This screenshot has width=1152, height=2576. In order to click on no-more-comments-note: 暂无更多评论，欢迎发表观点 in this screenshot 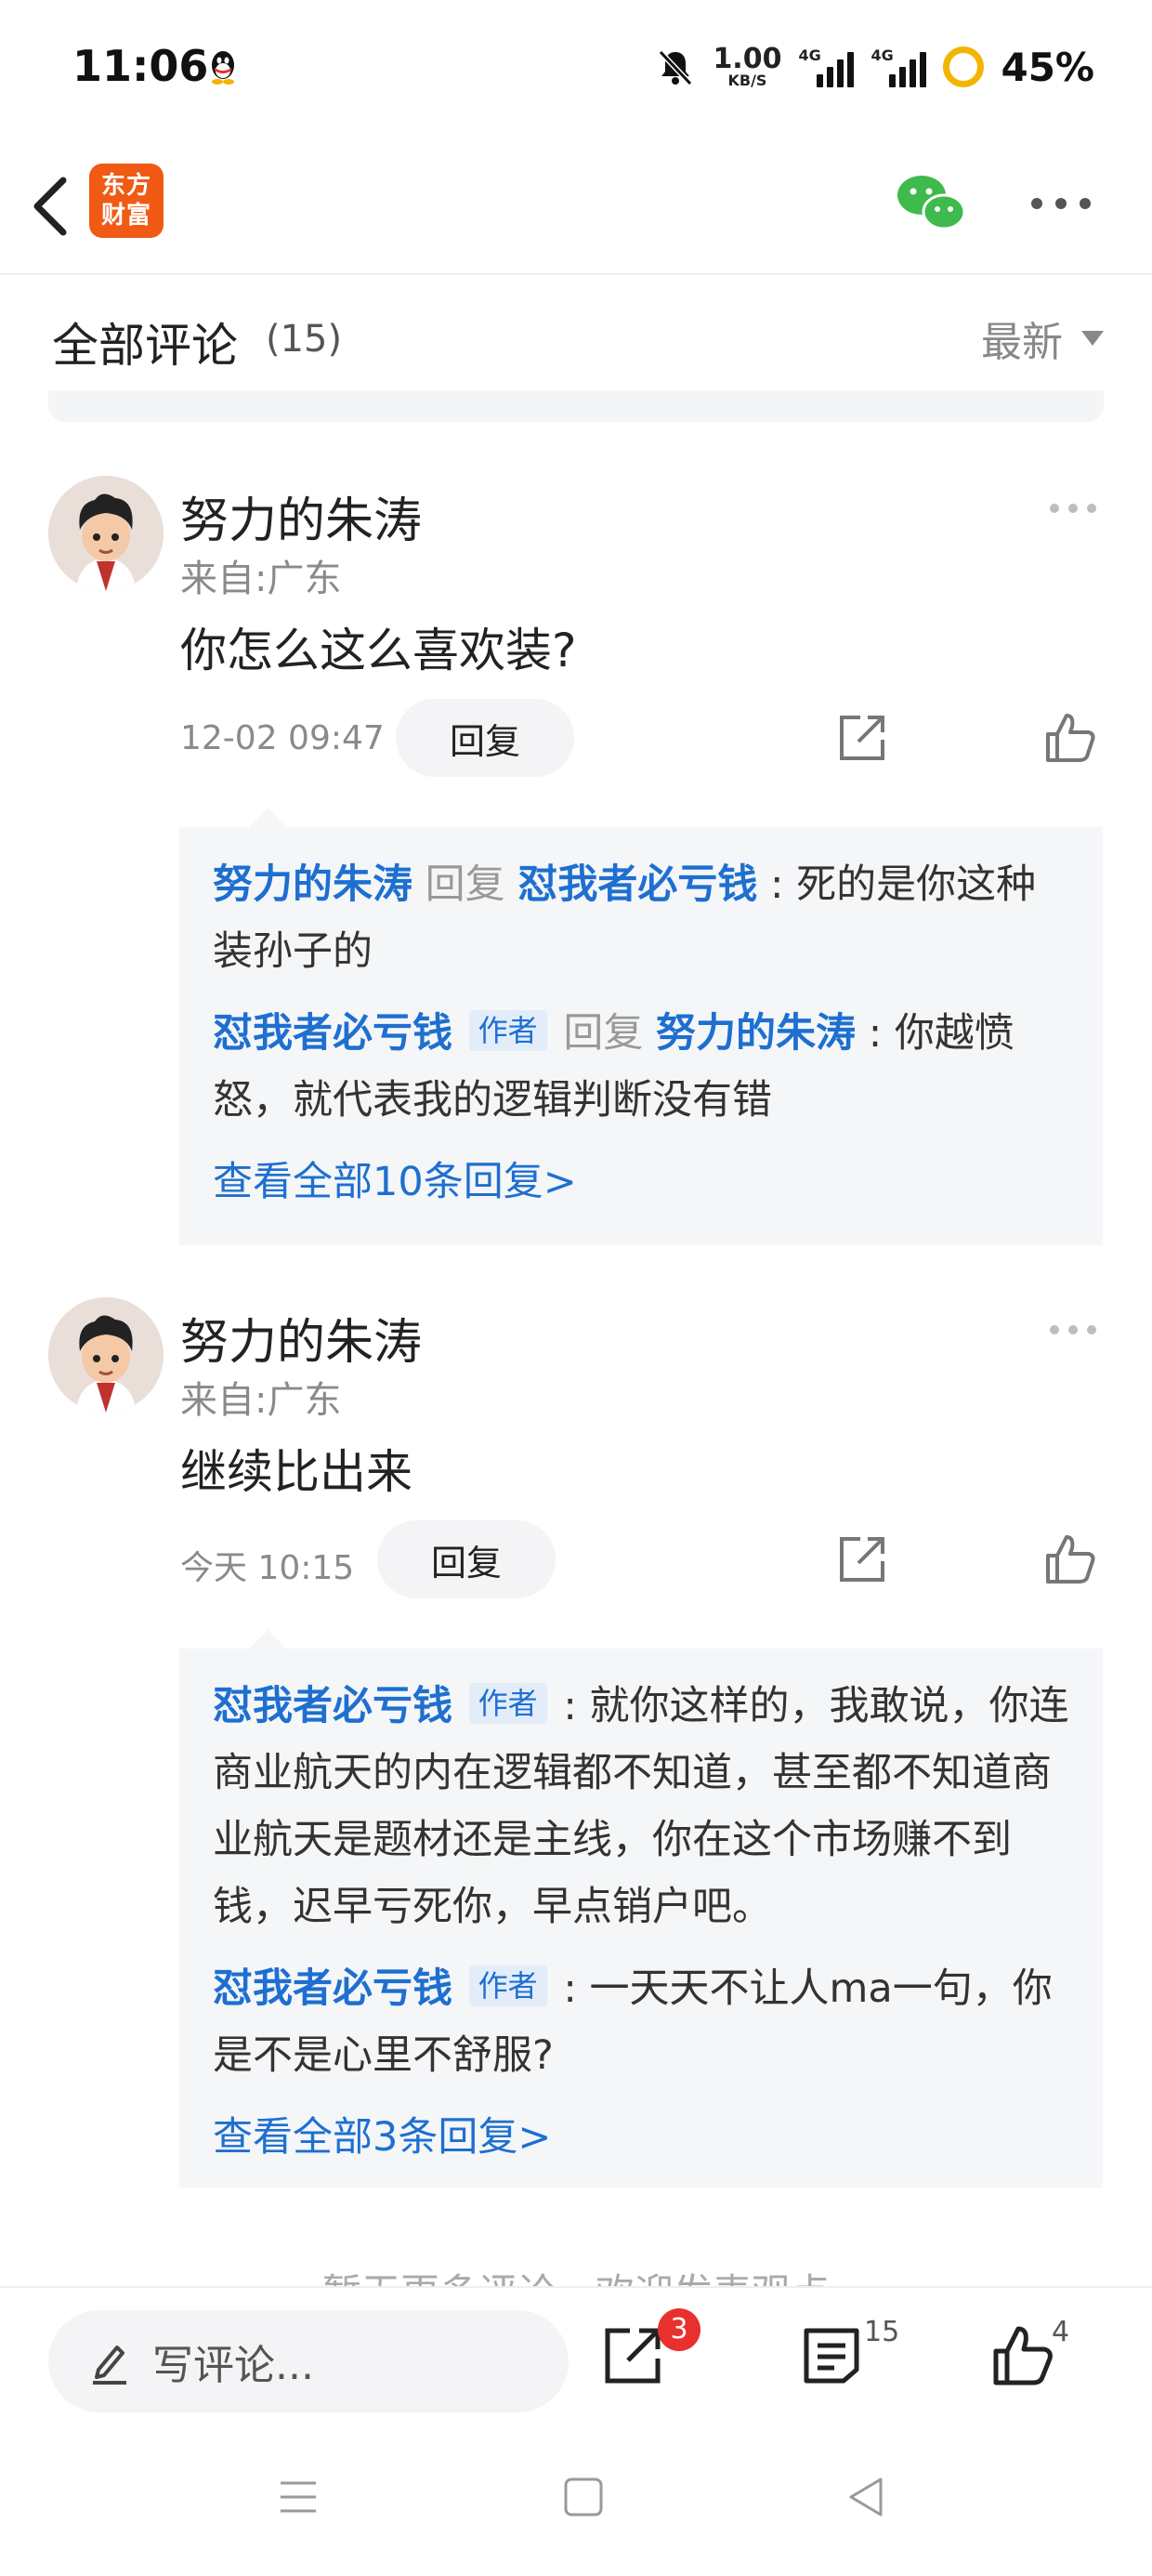, I will do `click(576, 2273)`.